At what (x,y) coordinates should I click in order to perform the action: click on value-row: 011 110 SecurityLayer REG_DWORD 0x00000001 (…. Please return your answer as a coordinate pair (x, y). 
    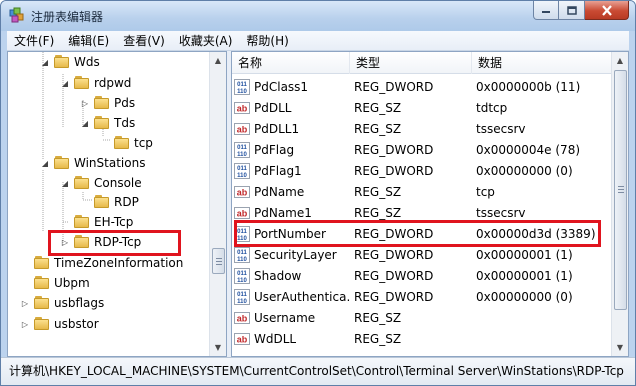
    Looking at the image, I should click on (422, 254).